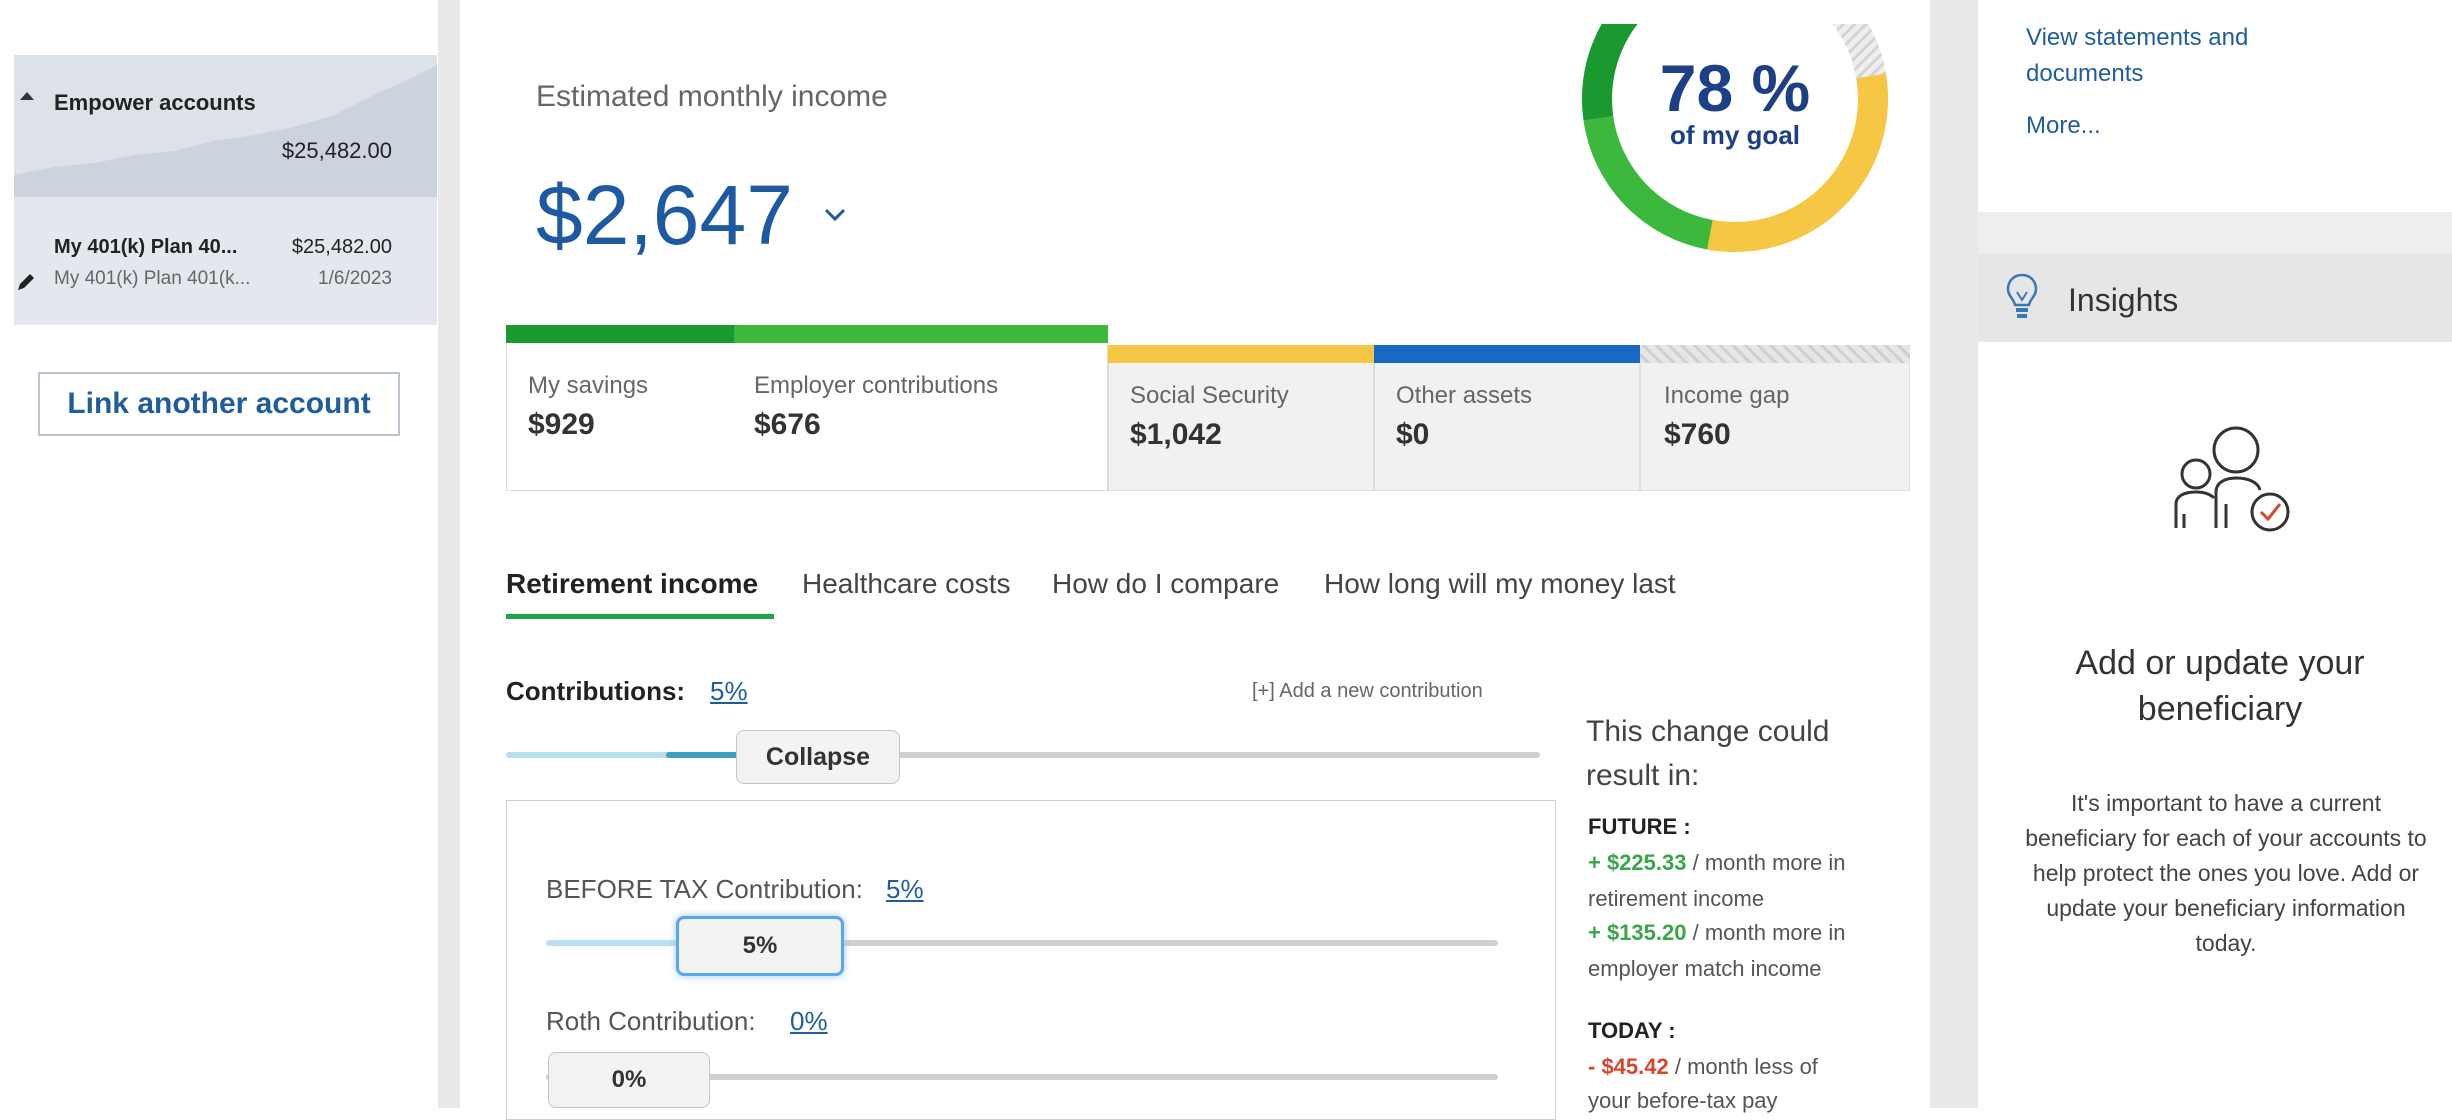  I want to click on future-line-2: + $135.20 / month more in, so click(1716, 933).